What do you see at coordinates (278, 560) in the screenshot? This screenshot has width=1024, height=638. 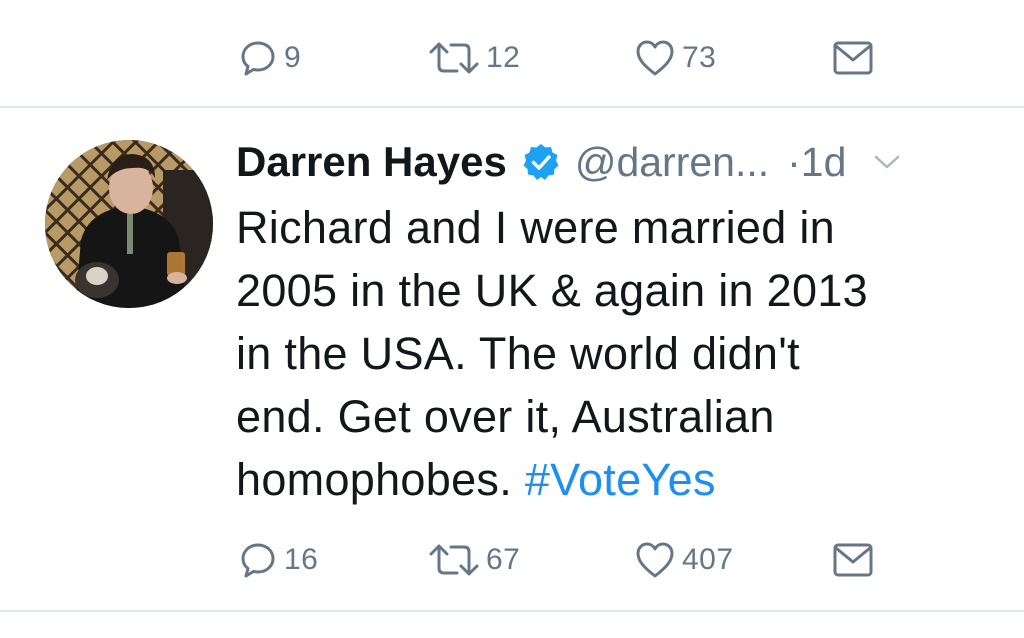 I see `reply-button: 16` at bounding box center [278, 560].